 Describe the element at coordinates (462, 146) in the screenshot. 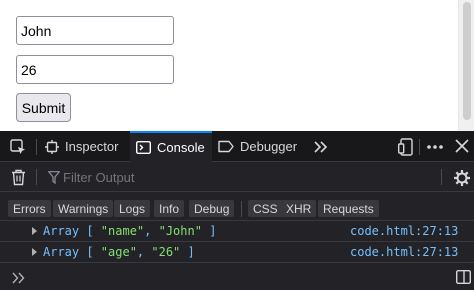

I see `close-icon` at that location.